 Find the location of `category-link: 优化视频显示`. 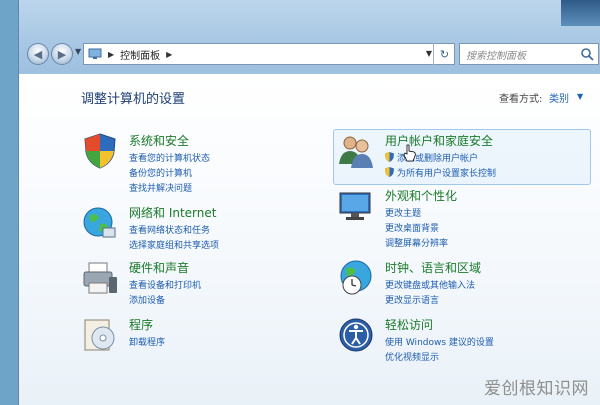

category-link: 优化视频显示 is located at coordinates (412, 356).